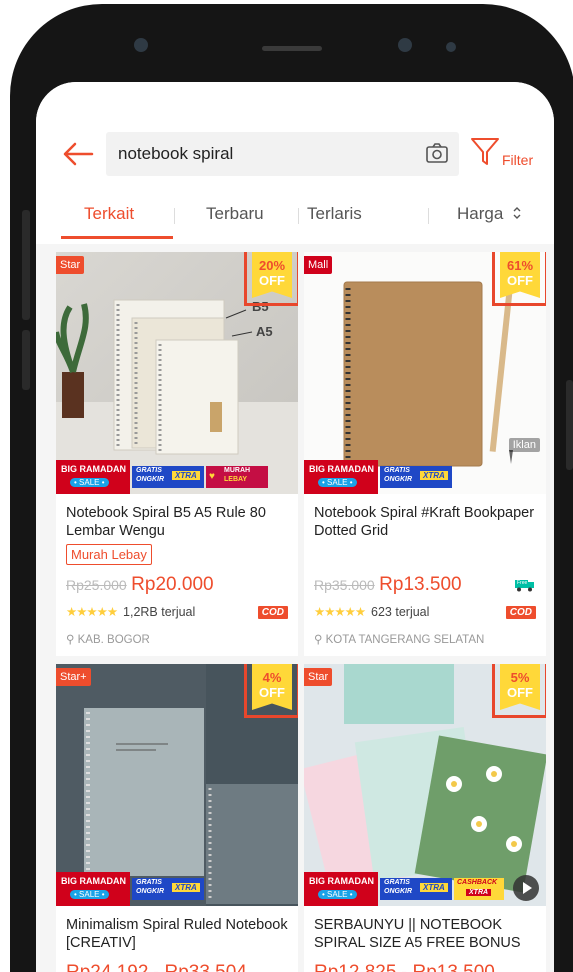  Describe the element at coordinates (159, 612) in the screenshot. I see `sold-count: 1,2RB terjual` at that location.